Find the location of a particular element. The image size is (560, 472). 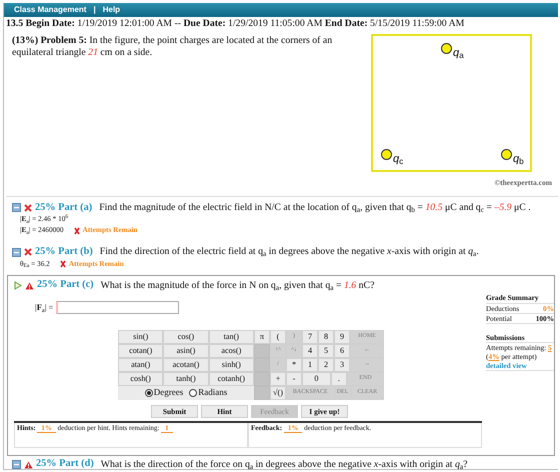

keypad-key: - is located at coordinates (294, 379).